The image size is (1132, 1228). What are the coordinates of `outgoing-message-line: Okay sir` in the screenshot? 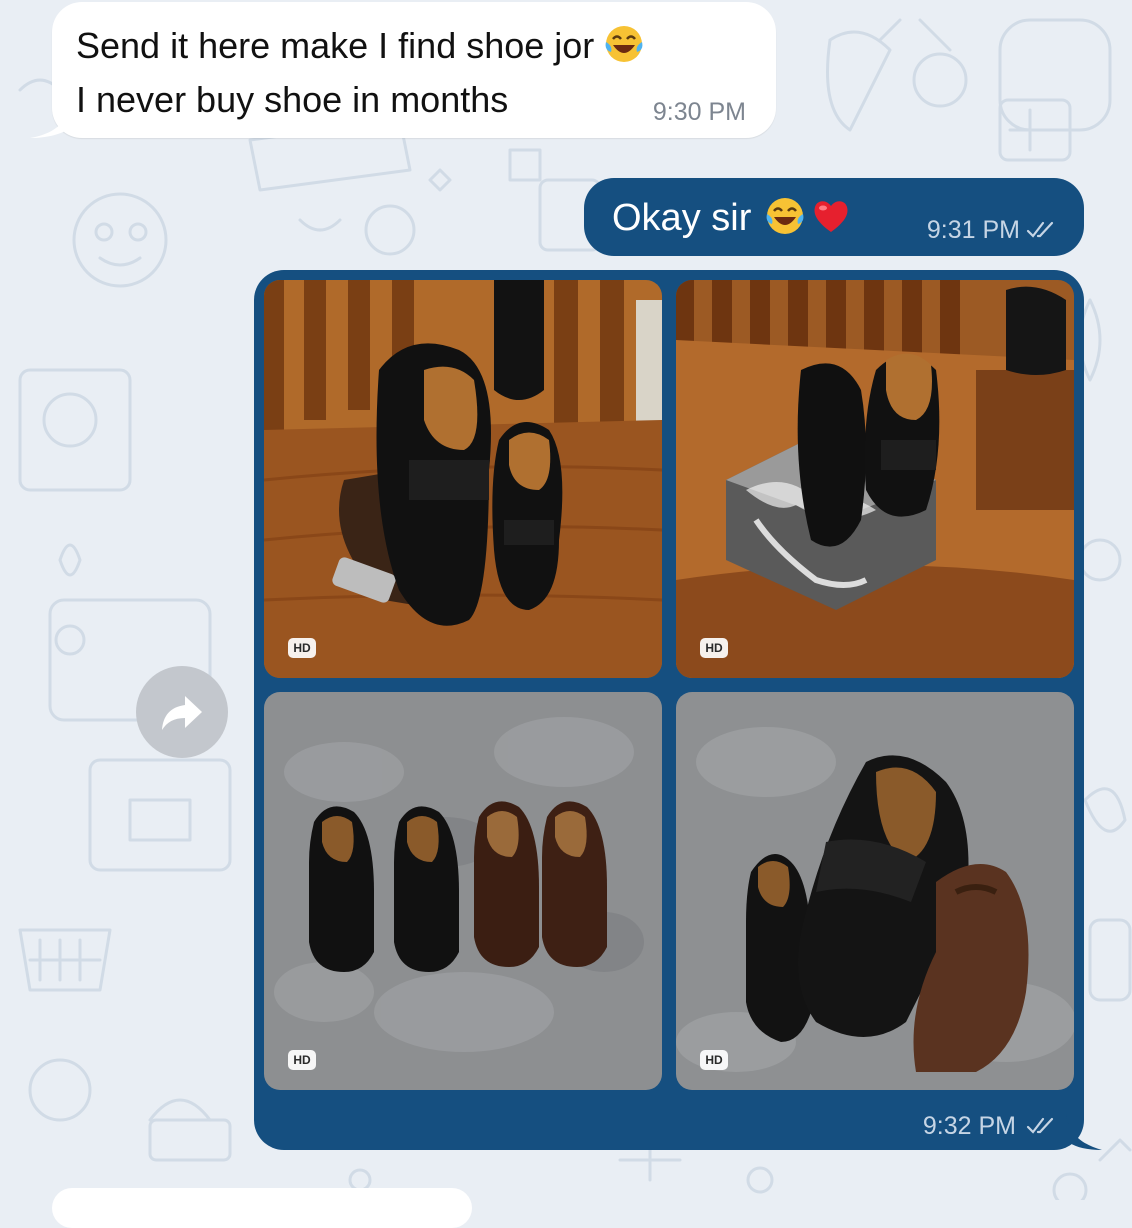 It's located at (731, 217).